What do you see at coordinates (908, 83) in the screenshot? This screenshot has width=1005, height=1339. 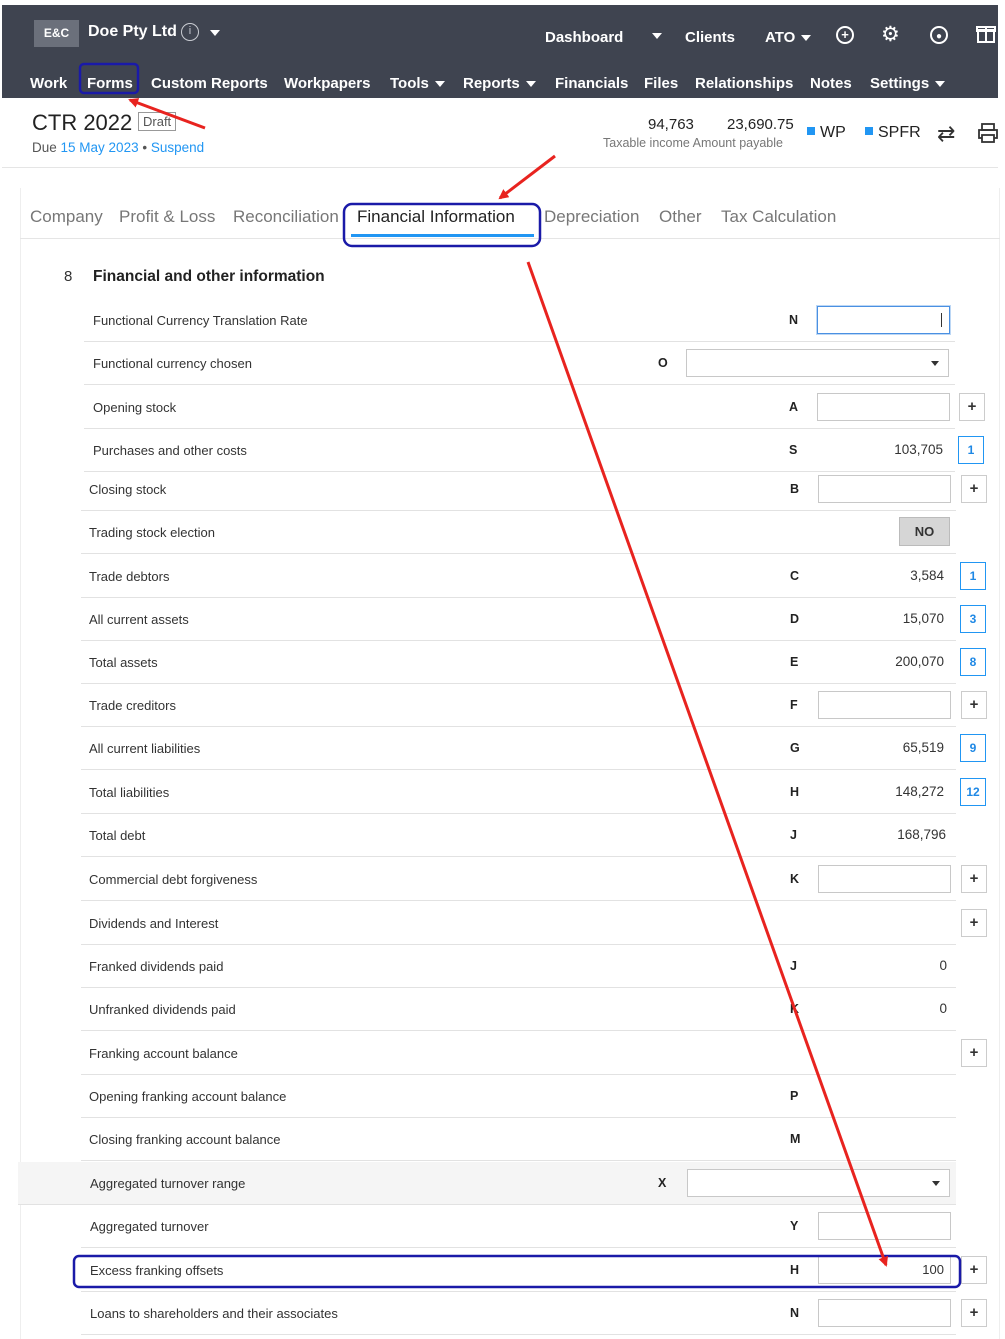 I see `menu-settings: Settings` at bounding box center [908, 83].